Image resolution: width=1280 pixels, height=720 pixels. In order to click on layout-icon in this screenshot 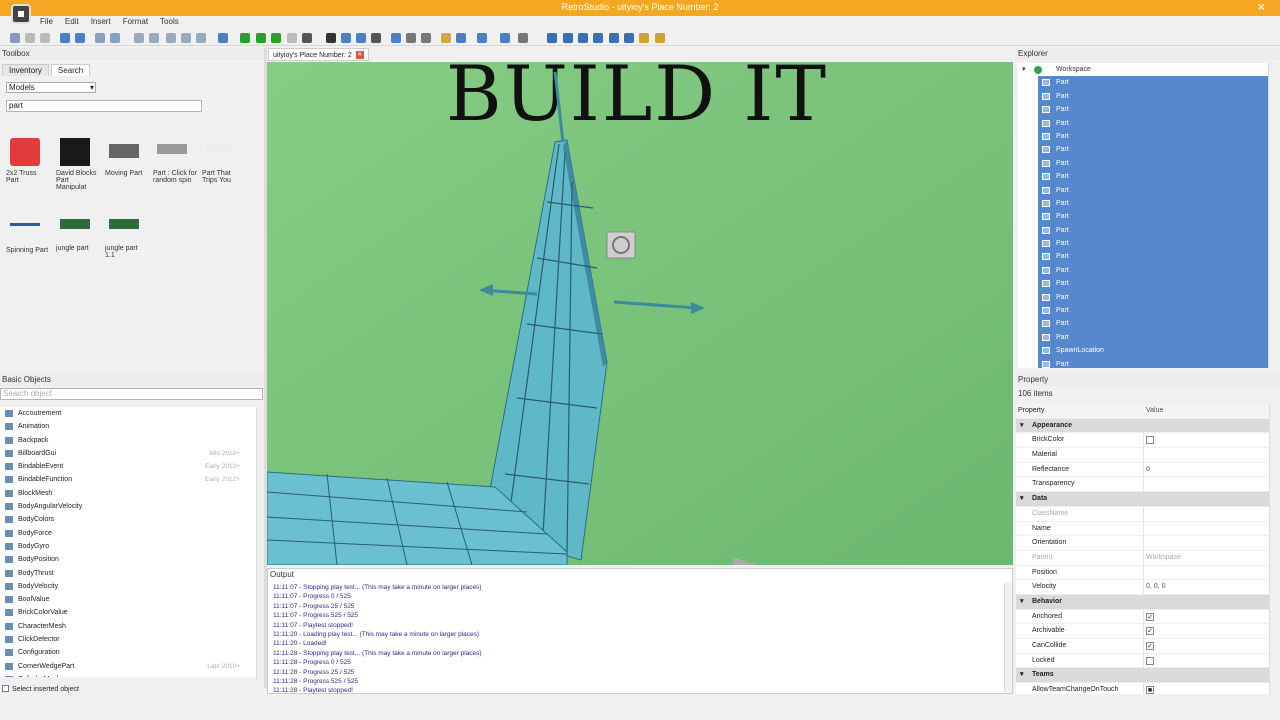, I will do `click(201, 38)`.